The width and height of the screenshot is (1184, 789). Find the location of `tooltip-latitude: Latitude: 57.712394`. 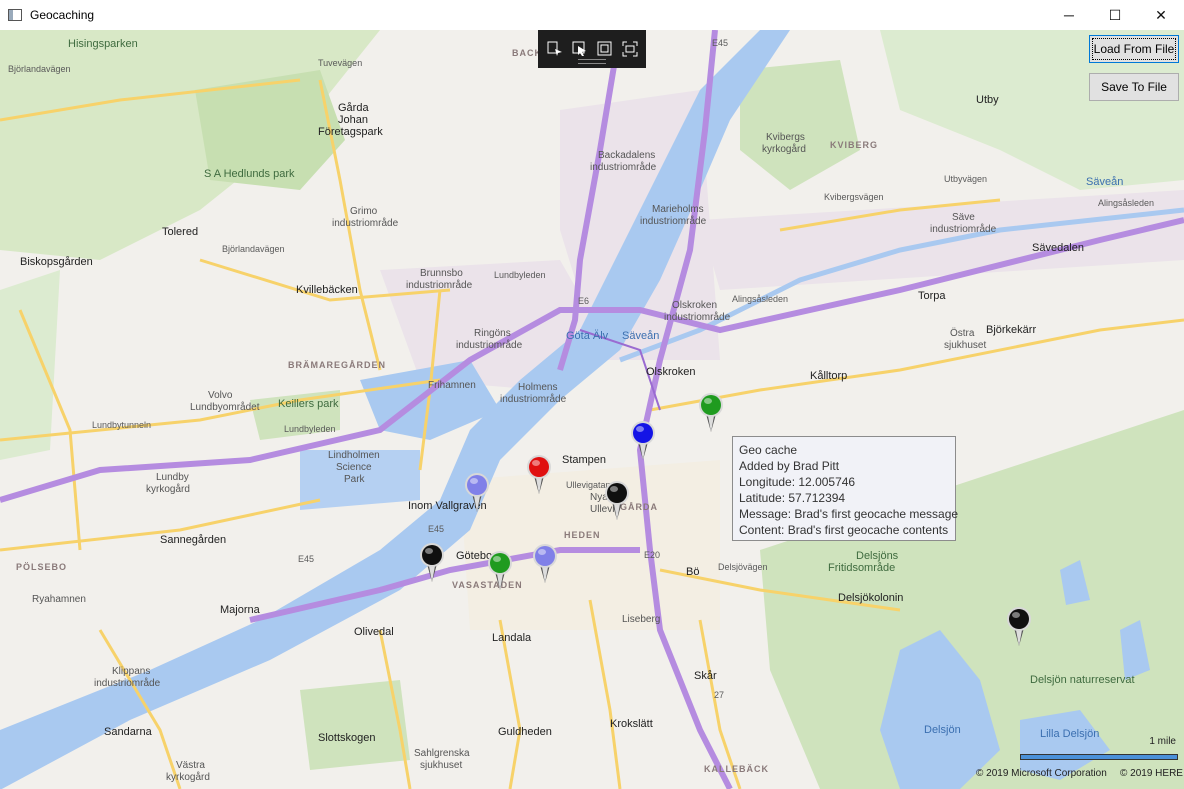

tooltip-latitude: Latitude: 57.712394 is located at coordinates (792, 498).